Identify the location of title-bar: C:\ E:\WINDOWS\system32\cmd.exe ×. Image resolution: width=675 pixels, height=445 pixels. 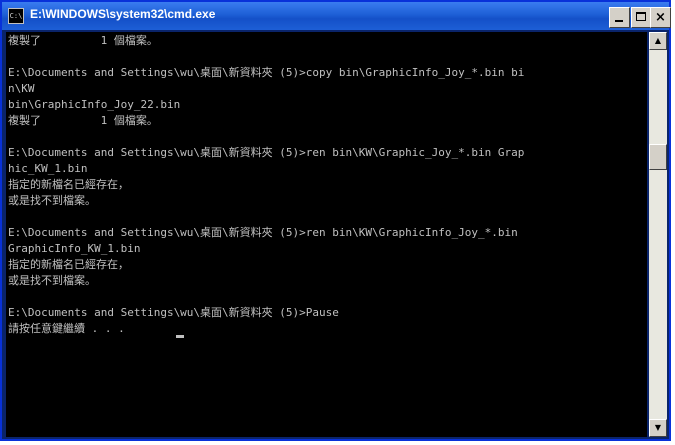
(336, 16).